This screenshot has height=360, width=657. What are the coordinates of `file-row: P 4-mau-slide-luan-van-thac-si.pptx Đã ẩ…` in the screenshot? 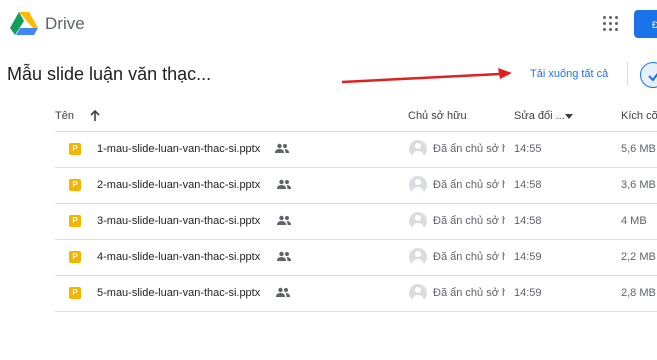 It's located at (356, 258).